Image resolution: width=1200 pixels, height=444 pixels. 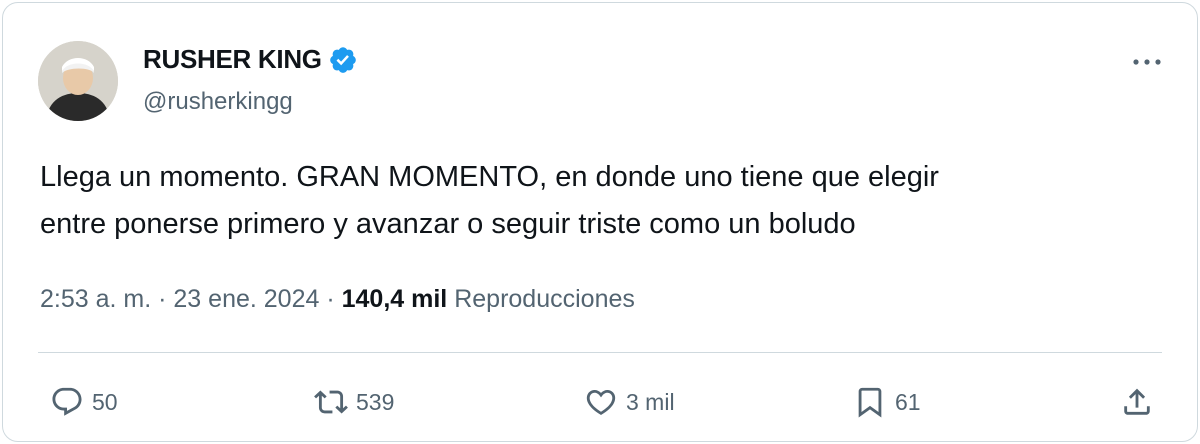 What do you see at coordinates (375, 401) in the screenshot?
I see `retweet-count: 539` at bounding box center [375, 401].